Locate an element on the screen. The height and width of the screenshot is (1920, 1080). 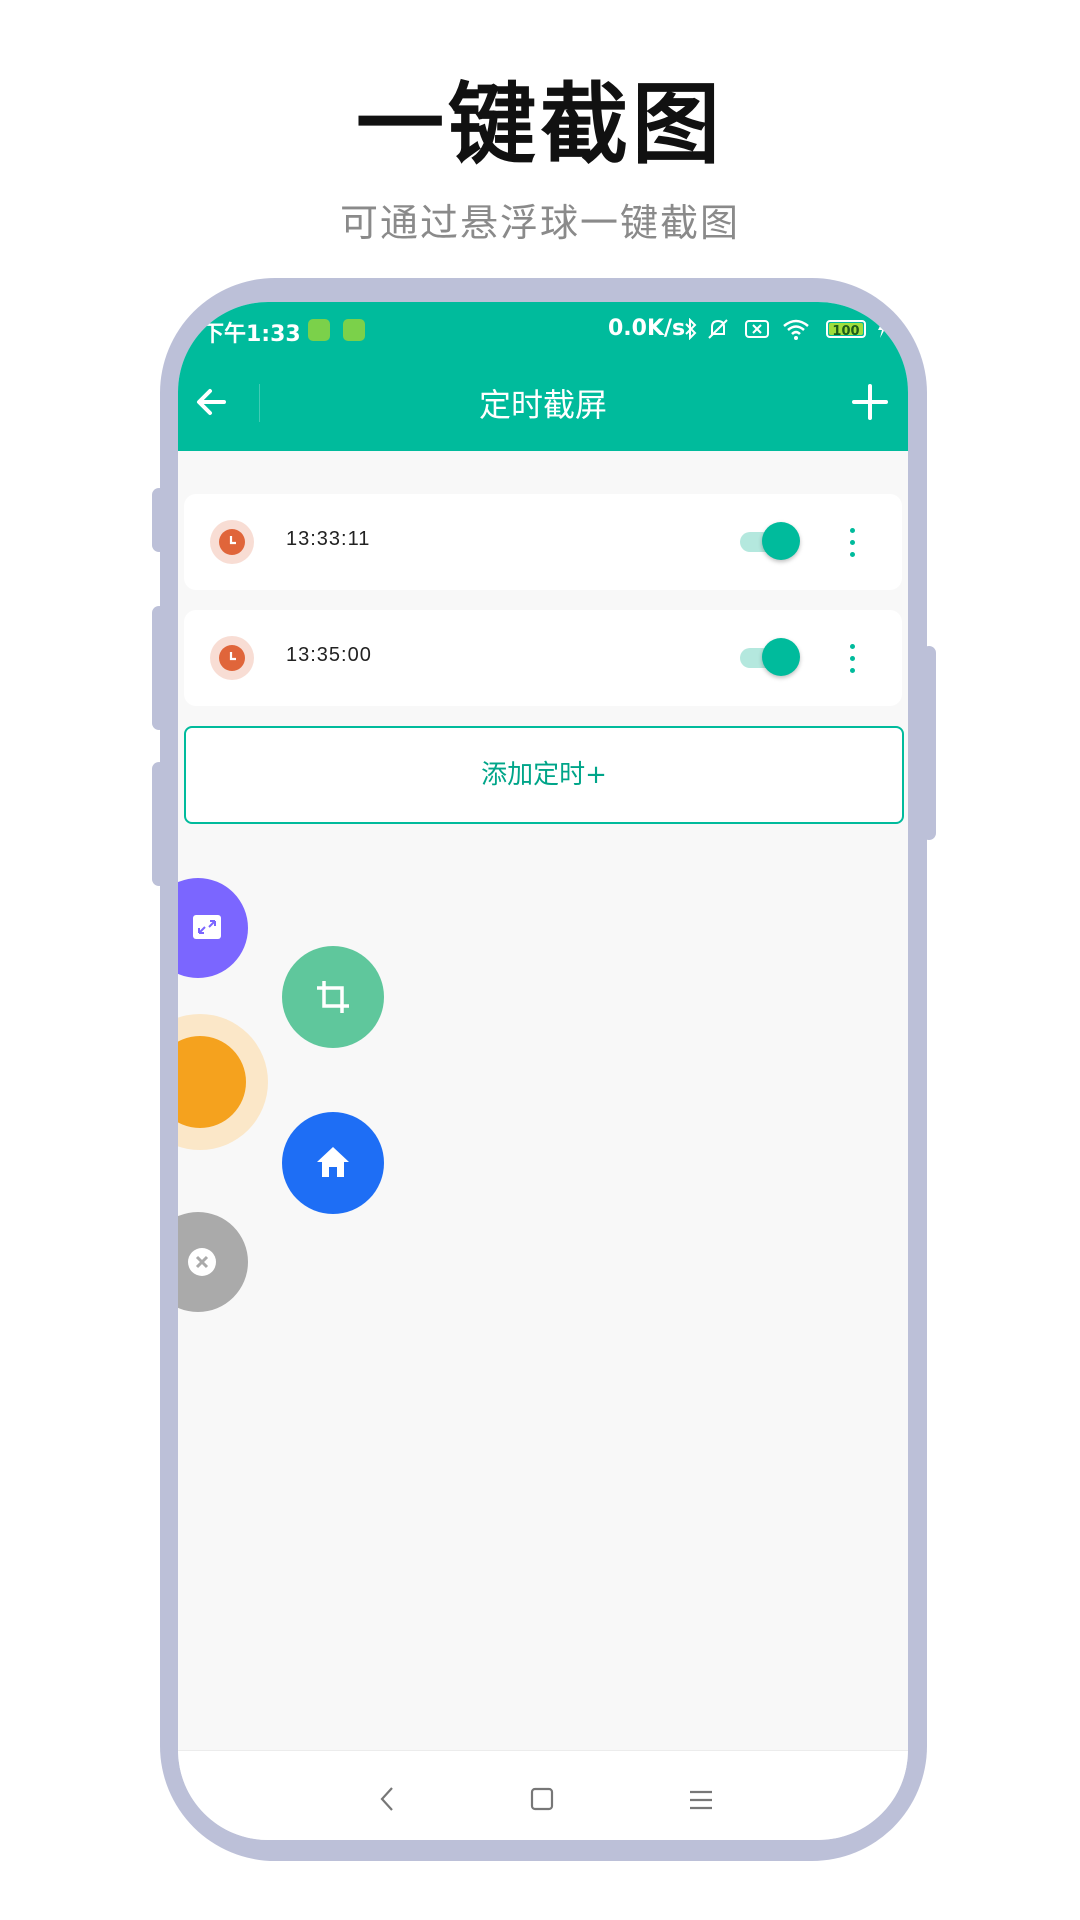
close-icon is located at coordinates (202, 1262).